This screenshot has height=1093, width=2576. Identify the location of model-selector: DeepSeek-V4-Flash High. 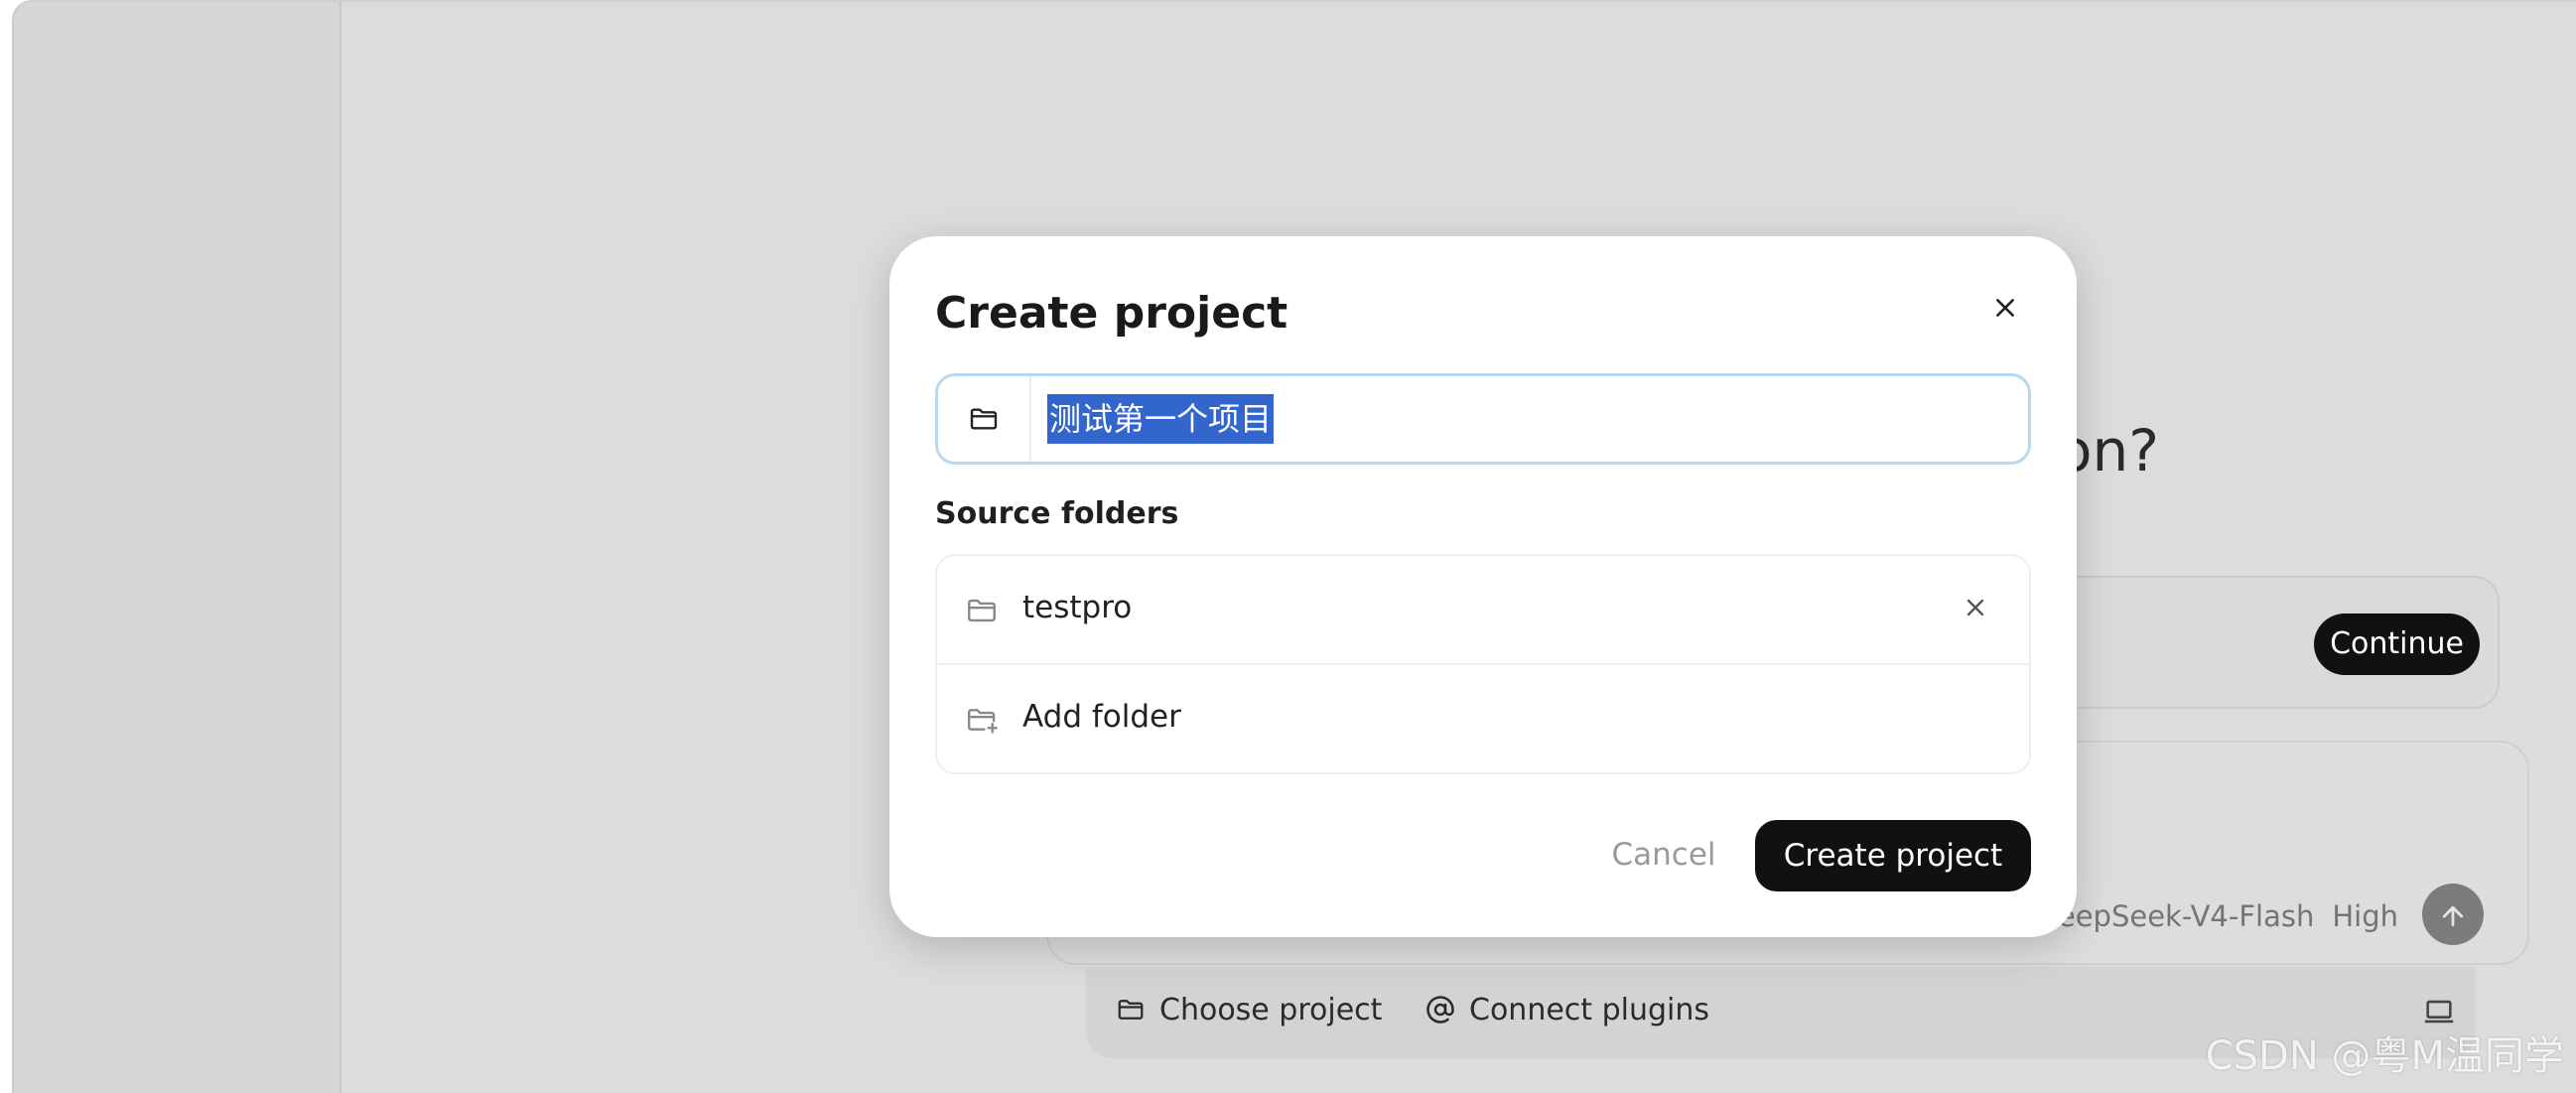
(2217, 916).